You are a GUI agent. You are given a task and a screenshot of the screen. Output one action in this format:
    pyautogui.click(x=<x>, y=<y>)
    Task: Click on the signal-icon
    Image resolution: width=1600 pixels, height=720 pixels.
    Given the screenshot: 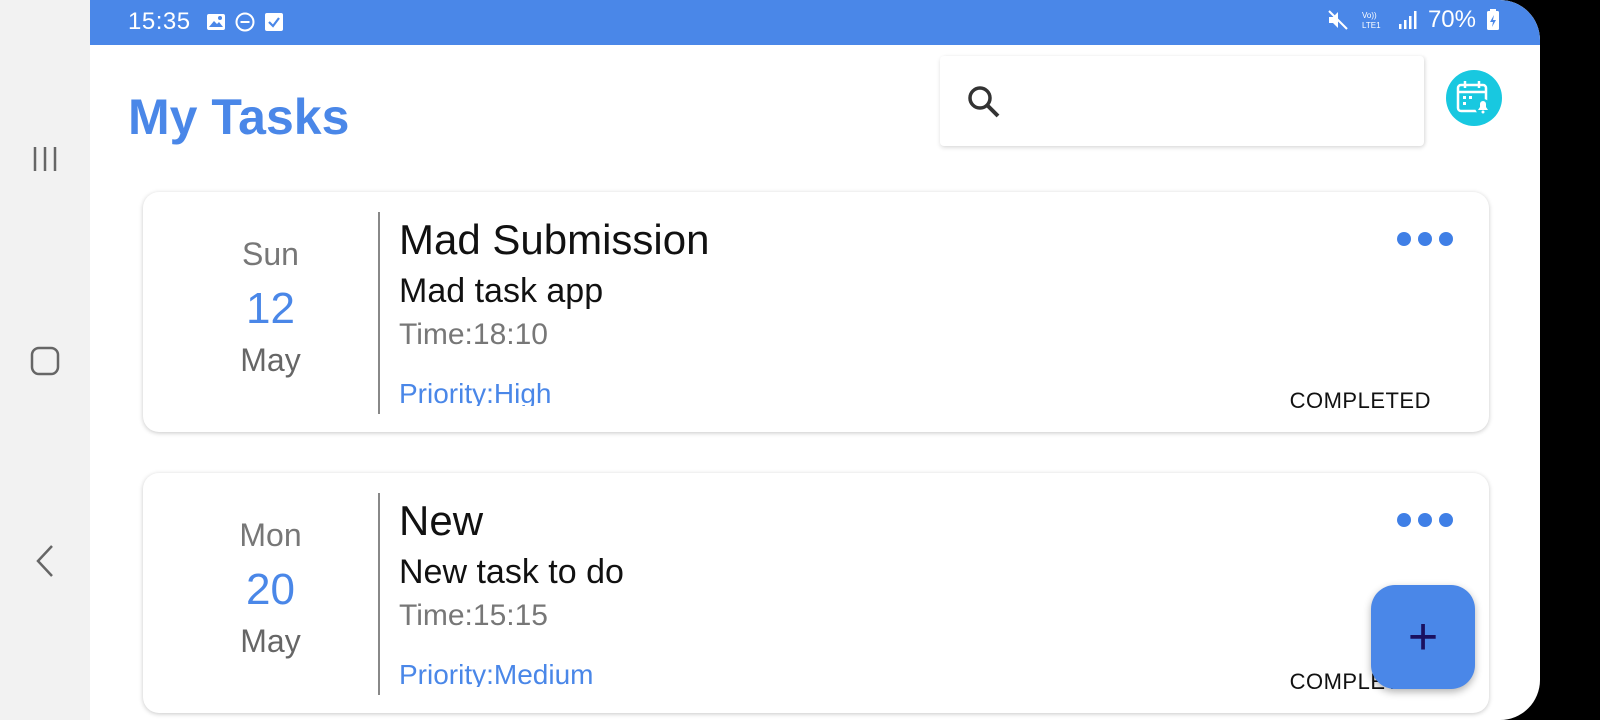 What is the action you would take?
    pyautogui.click(x=1407, y=20)
    